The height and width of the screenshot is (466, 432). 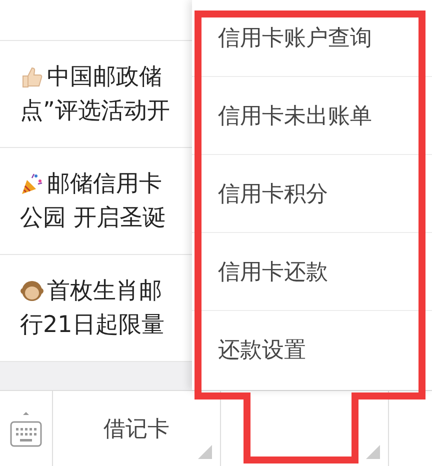 What do you see at coordinates (312, 116) in the screenshot?
I see `menu-item: 信用卡未出账单` at bounding box center [312, 116].